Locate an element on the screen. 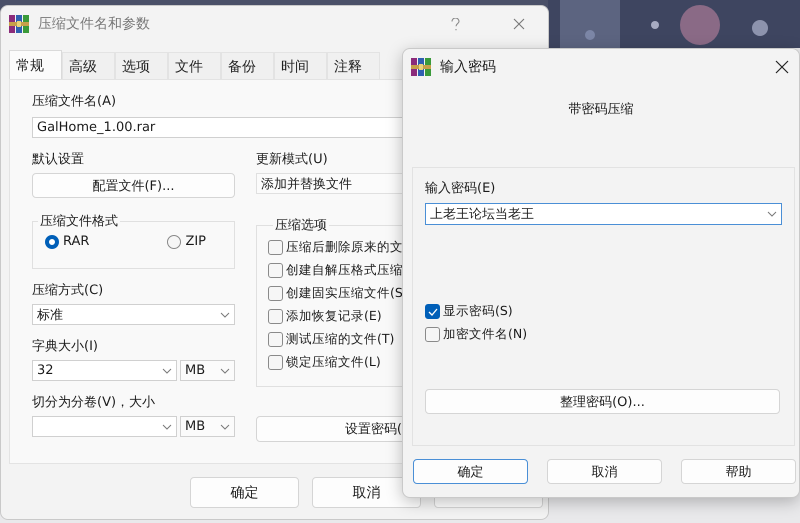 This screenshot has width=800, height=523. group-label: 压缩文件格式 is located at coordinates (79, 221).